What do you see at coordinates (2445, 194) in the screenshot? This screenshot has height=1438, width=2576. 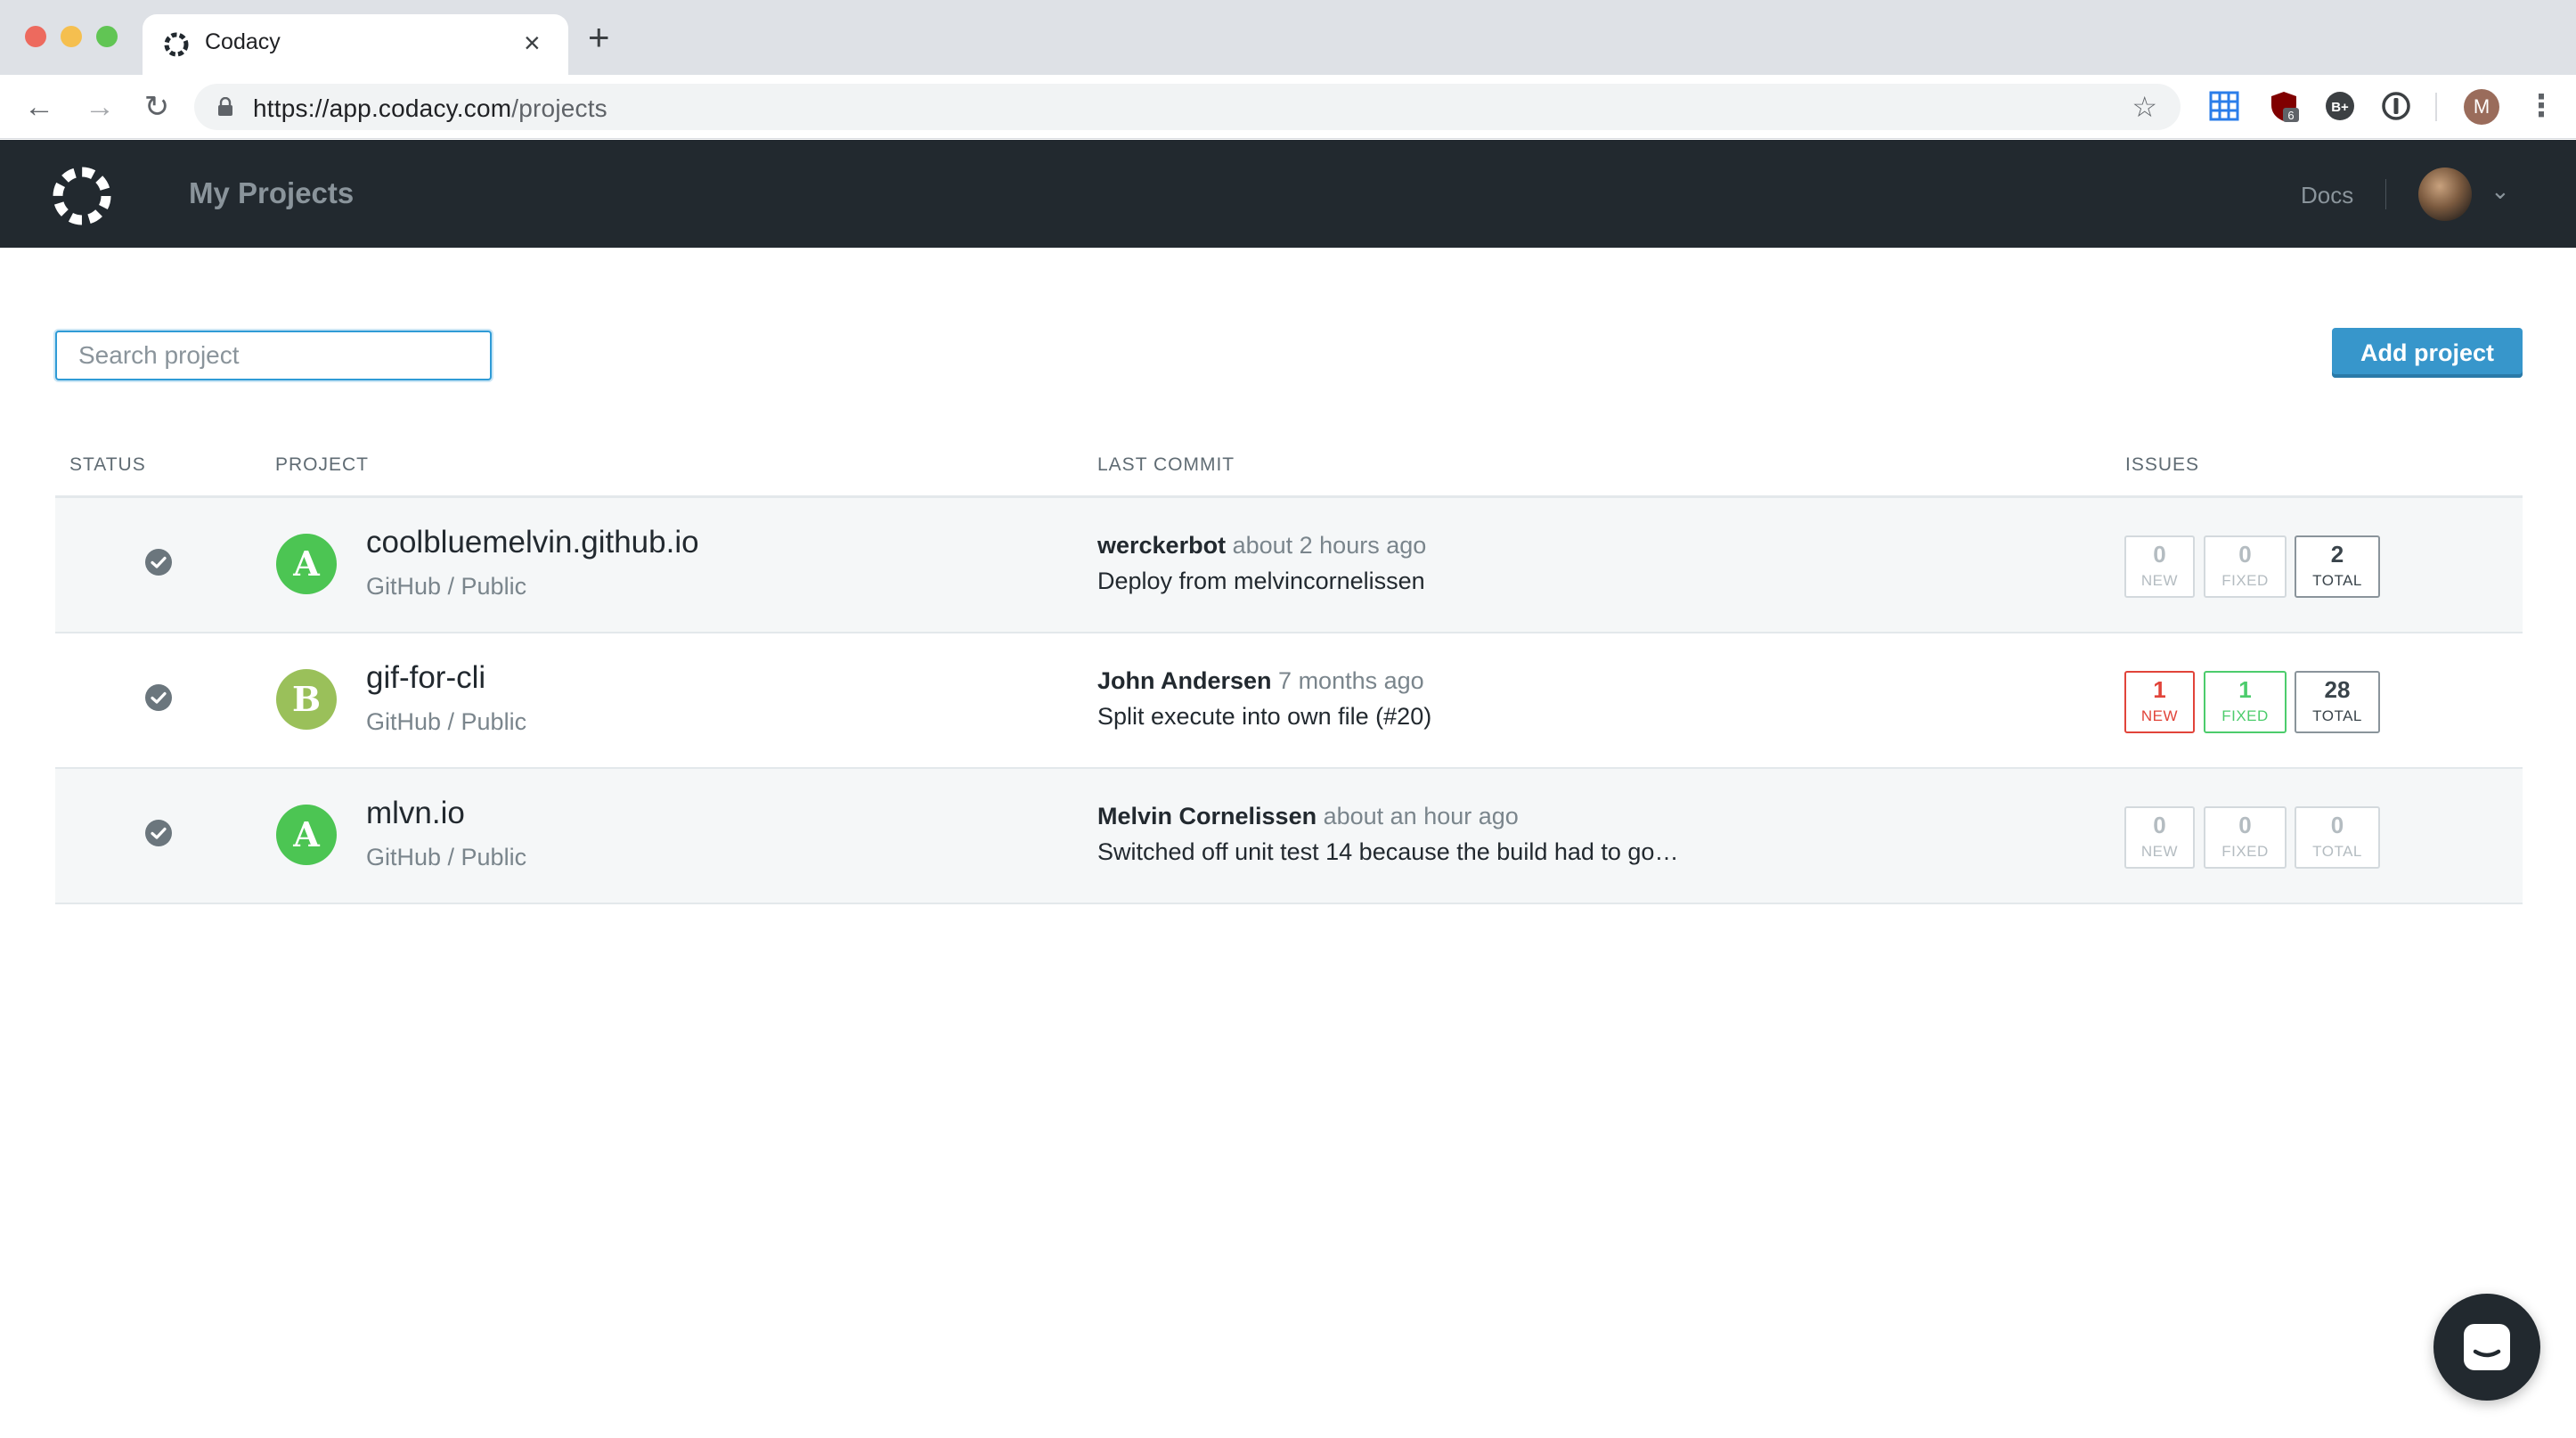 I see `user-avatar` at bounding box center [2445, 194].